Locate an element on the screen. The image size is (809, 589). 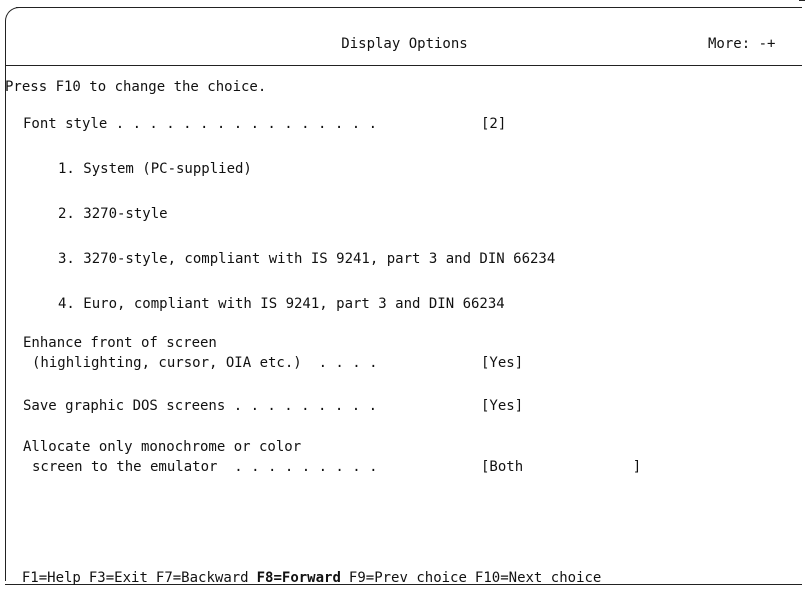
f8-forward-key: F8=Forward is located at coordinates (299, 578).